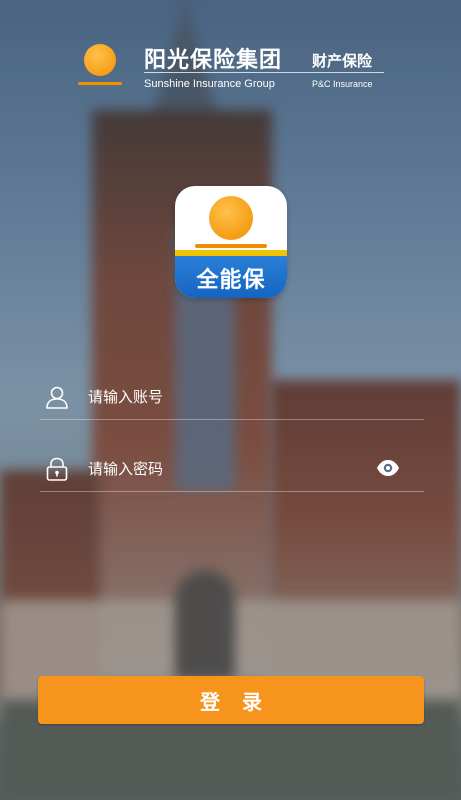 The image size is (461, 800). Describe the element at coordinates (388, 468) in the screenshot. I see `eye-icon` at that location.